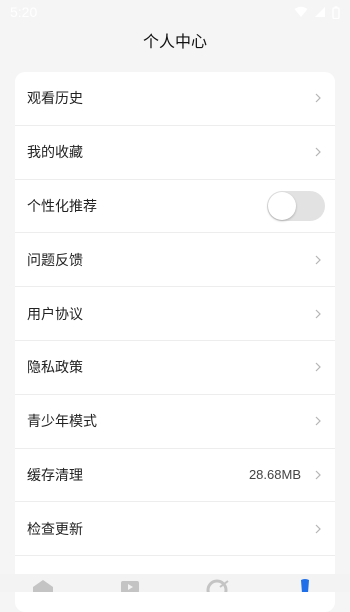  What do you see at coordinates (55, 475) in the screenshot?
I see `menu-item-label: 缓存清理` at bounding box center [55, 475].